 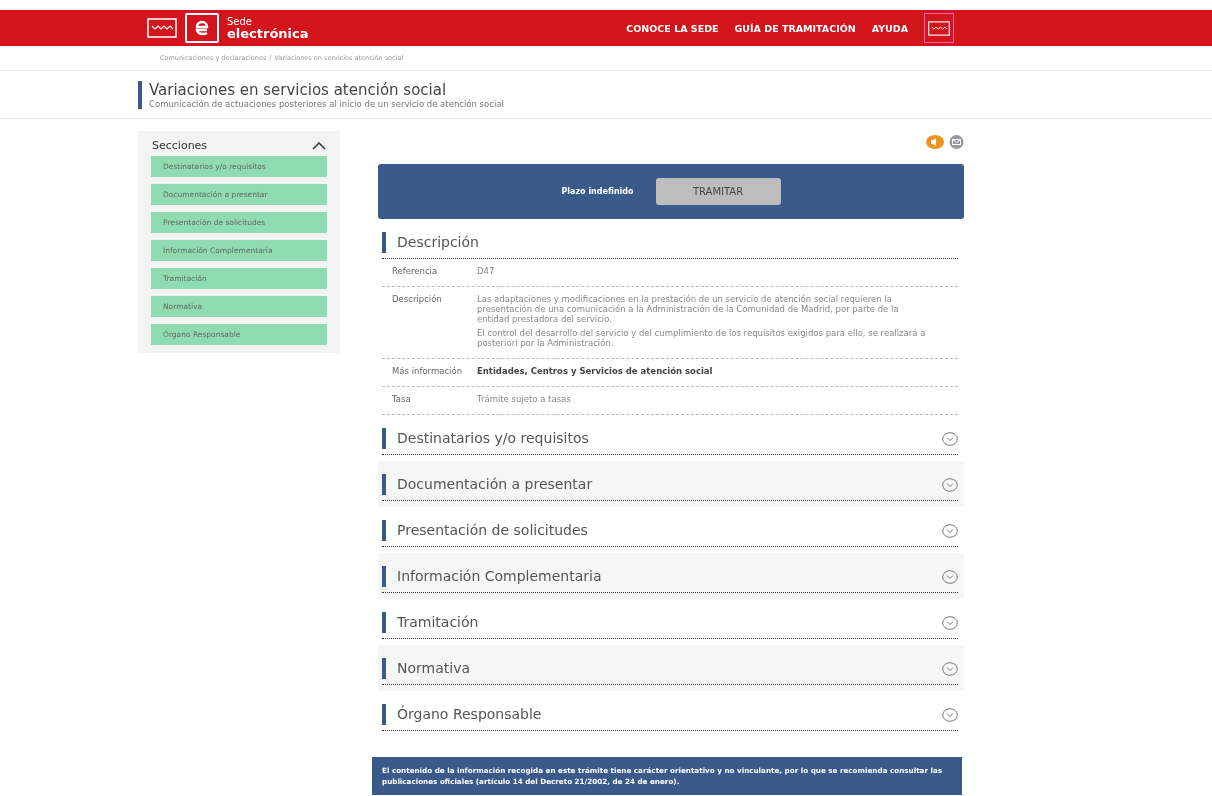 I want to click on page-title: Variaciones en servicios atención social, so click(x=298, y=90).